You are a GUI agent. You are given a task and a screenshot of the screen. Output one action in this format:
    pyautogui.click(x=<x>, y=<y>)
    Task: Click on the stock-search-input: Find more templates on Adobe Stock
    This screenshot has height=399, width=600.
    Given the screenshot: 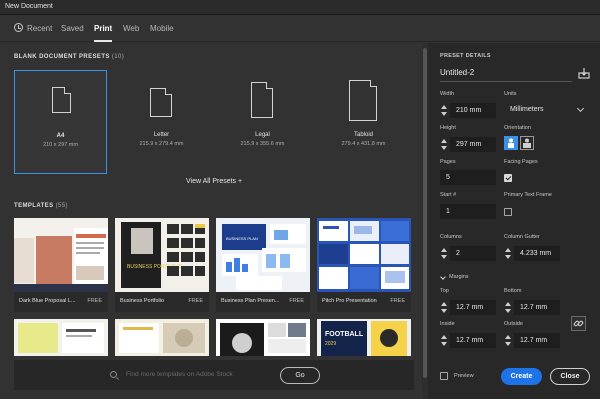 What is the action you would take?
    pyautogui.click(x=179, y=374)
    